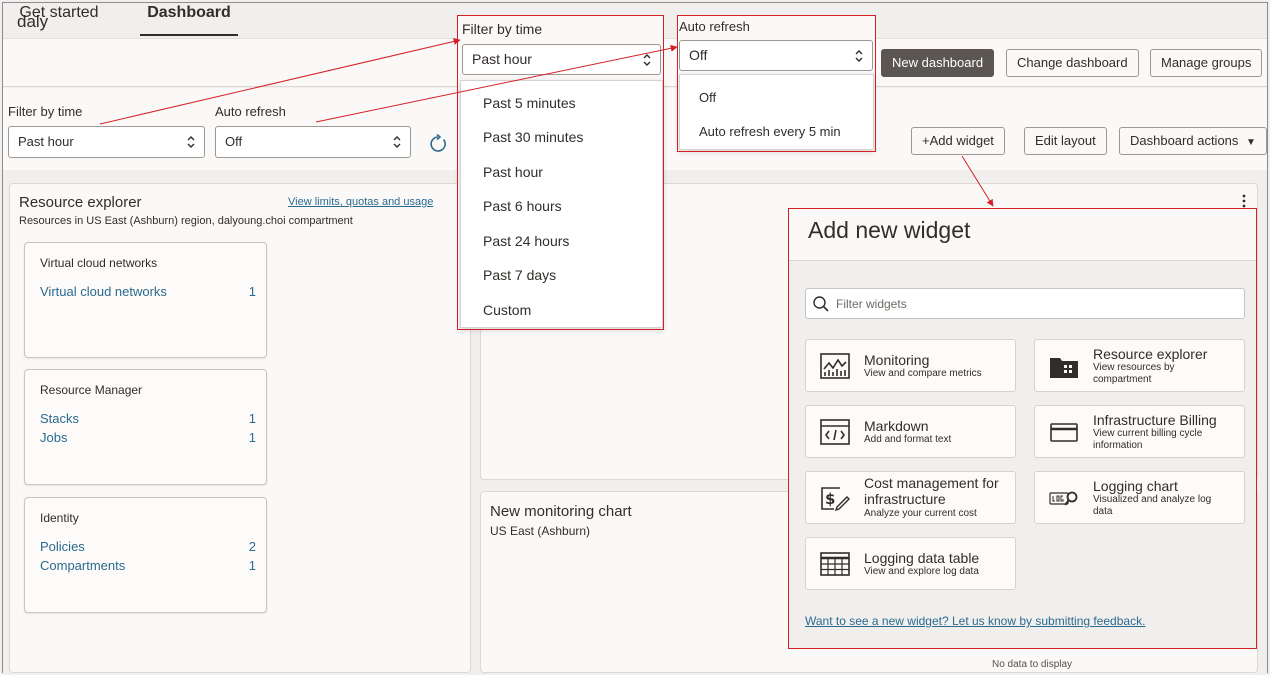 This screenshot has width=1270, height=675. Describe the element at coordinates (910, 365) in the screenshot. I see `widget-card-monitoring: Monitoring View and compare metrics` at that location.